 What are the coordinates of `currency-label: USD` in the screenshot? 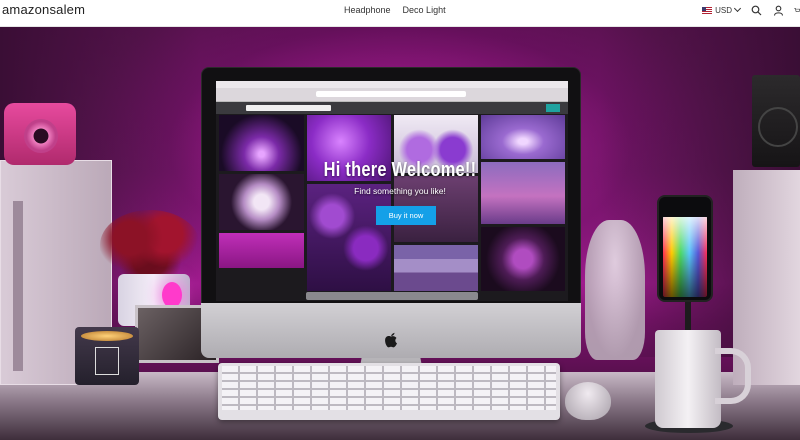 It's located at (723, 10).